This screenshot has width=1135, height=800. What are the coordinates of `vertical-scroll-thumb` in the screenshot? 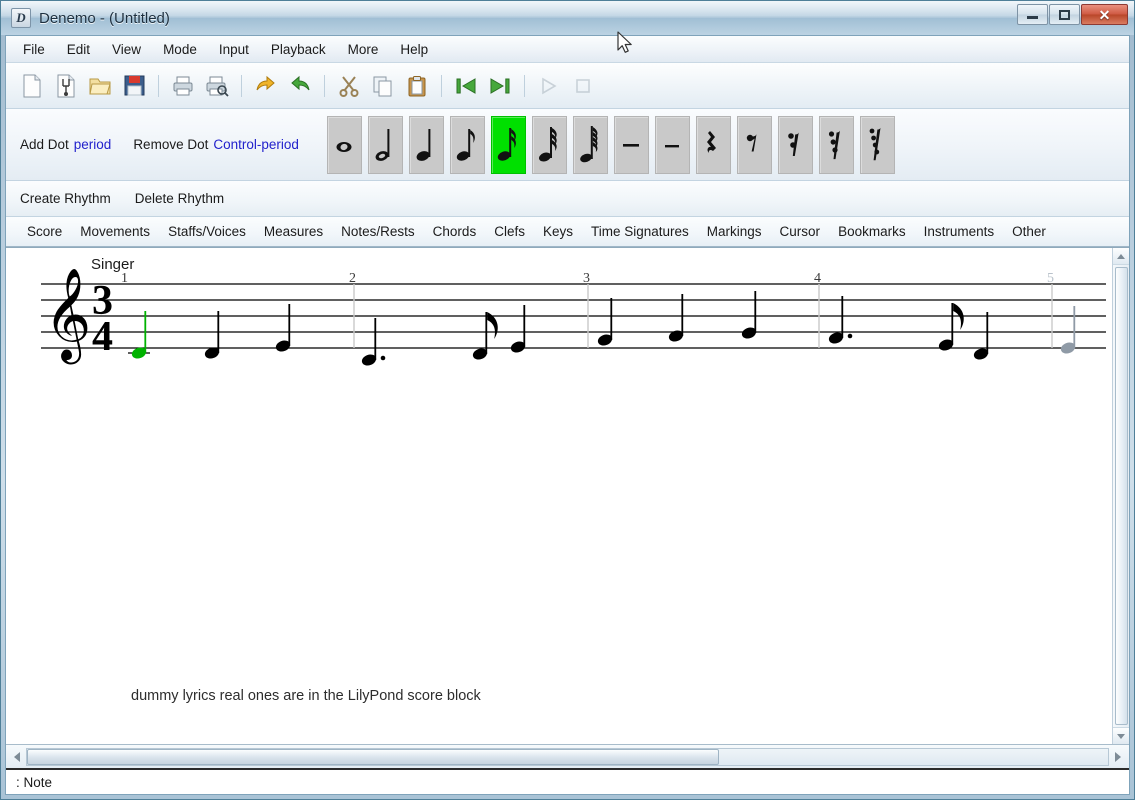 It's located at (1121, 496).